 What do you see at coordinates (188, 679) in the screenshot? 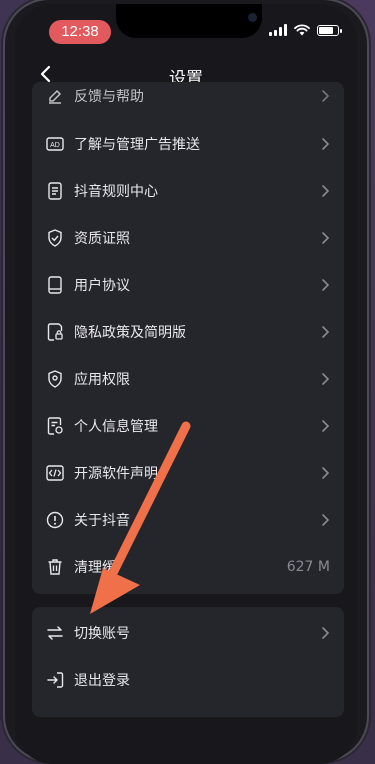
I see `settings-item-logout: 退出登录` at bounding box center [188, 679].